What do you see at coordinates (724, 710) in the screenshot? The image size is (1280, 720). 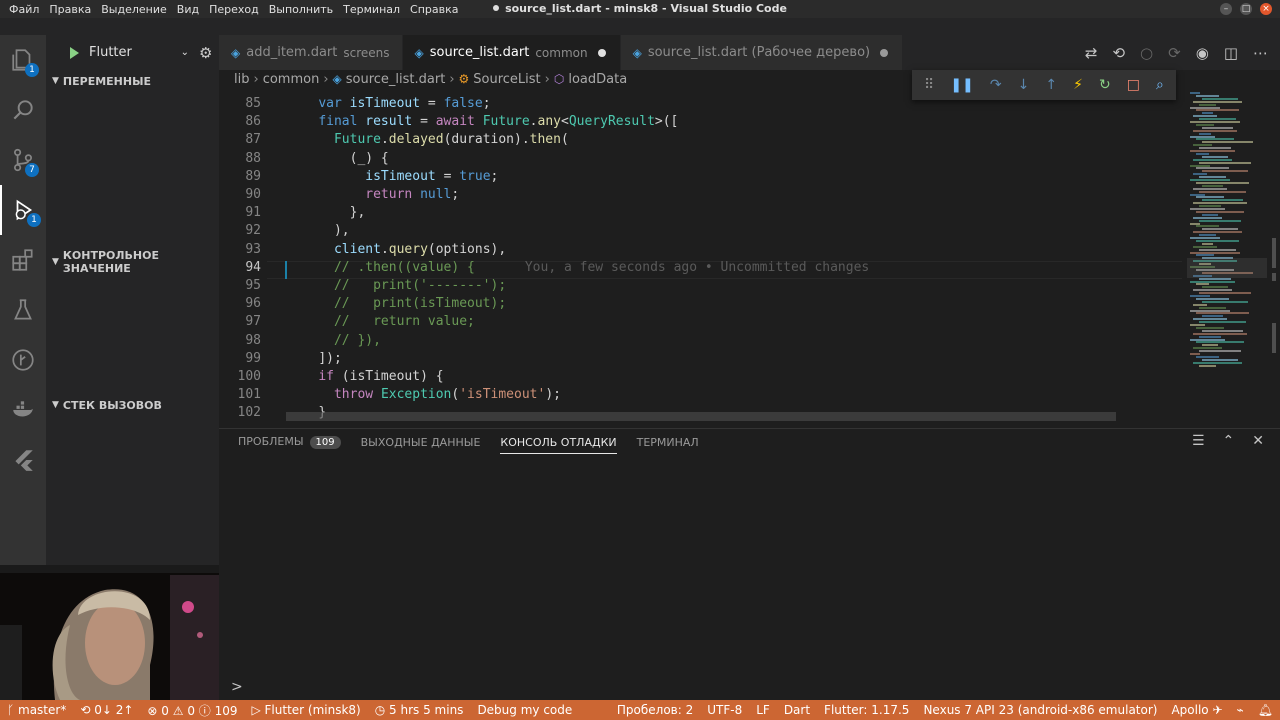 I see `encoding-status: UTF-8` at bounding box center [724, 710].